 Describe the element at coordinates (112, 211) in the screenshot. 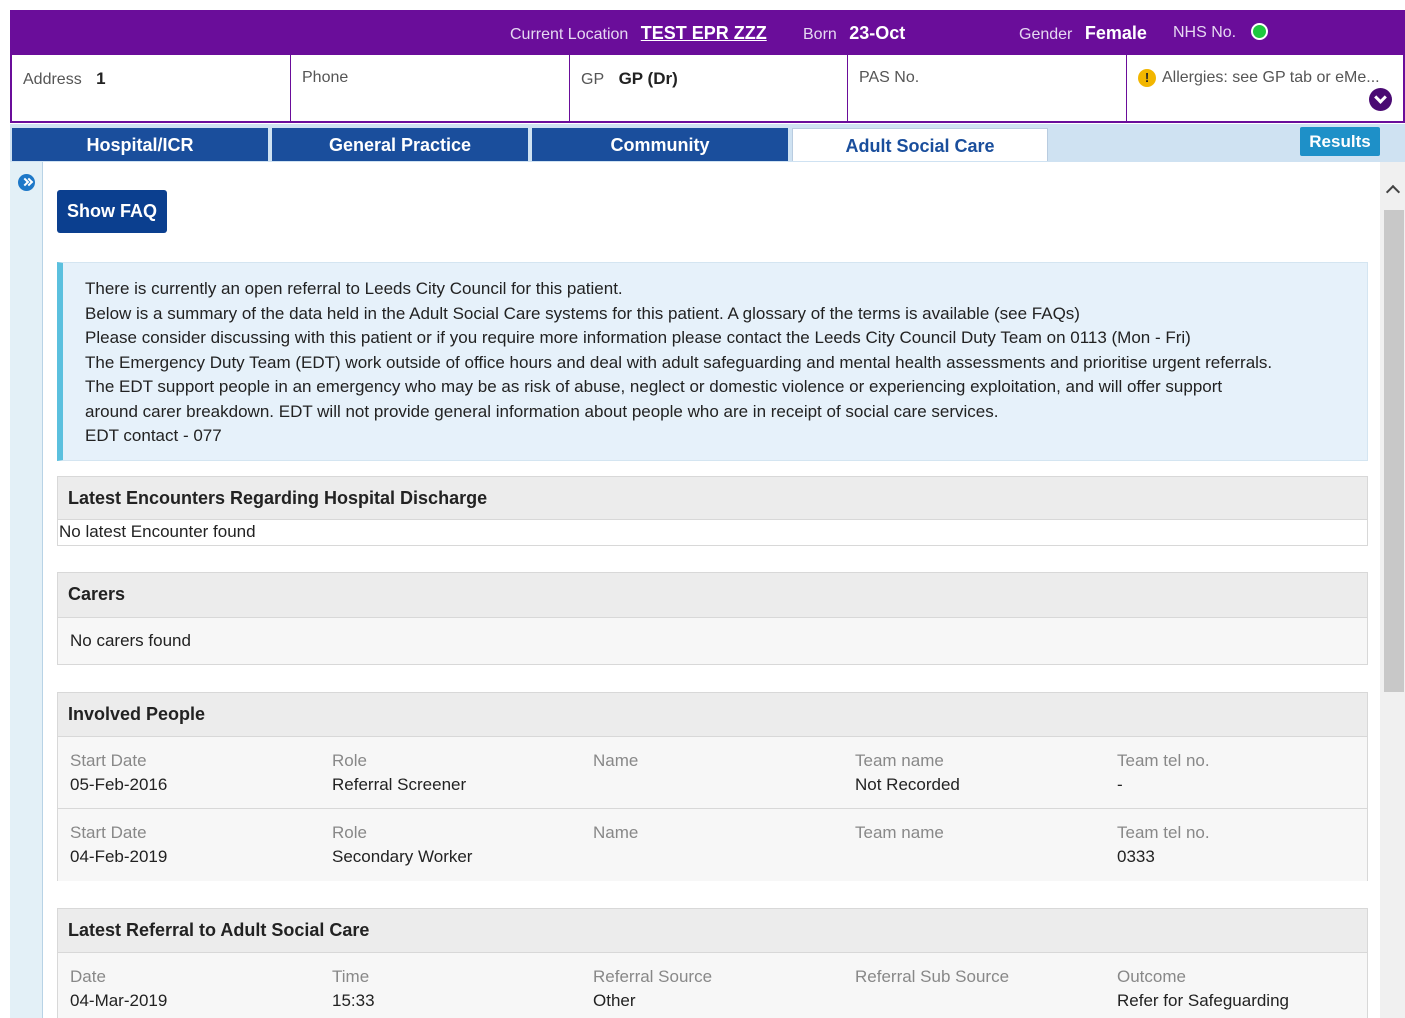

I see `show-faq-button: Show FAQ` at that location.